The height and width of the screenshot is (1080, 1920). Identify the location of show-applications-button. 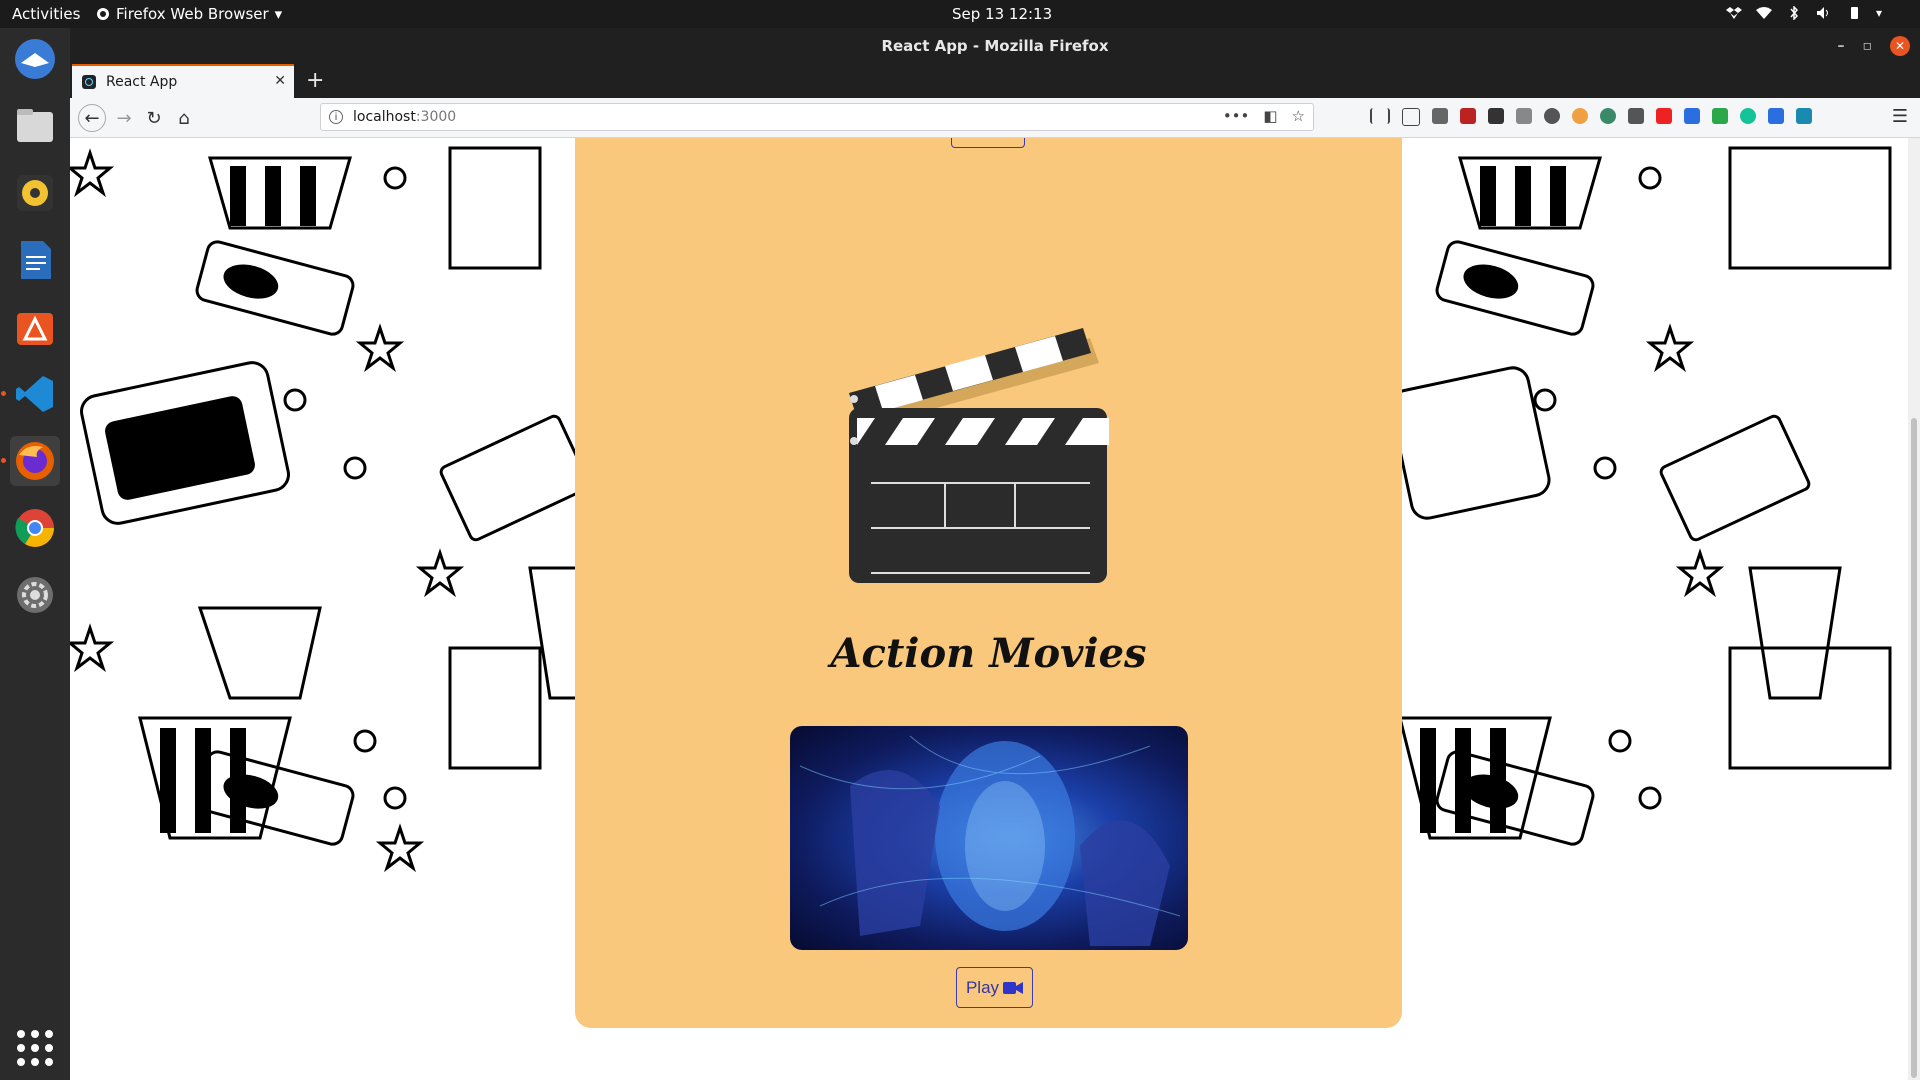
(35, 1048).